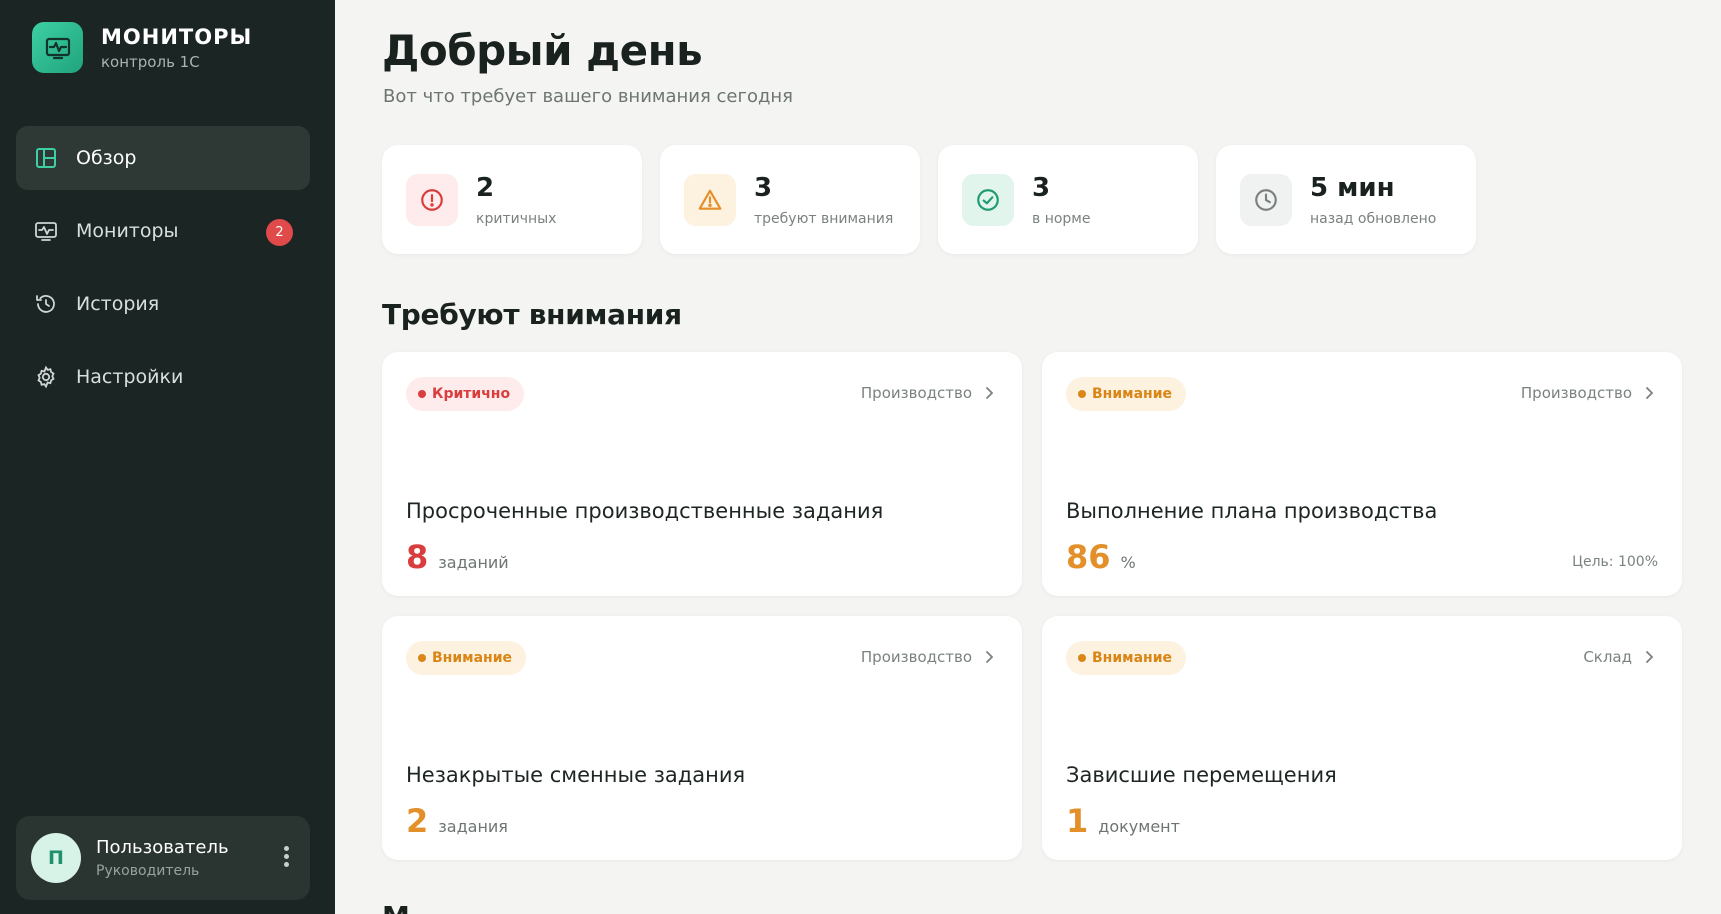 This screenshot has width=1721, height=914. I want to click on stat-card-warning: 3 требуют внимания, so click(790, 199).